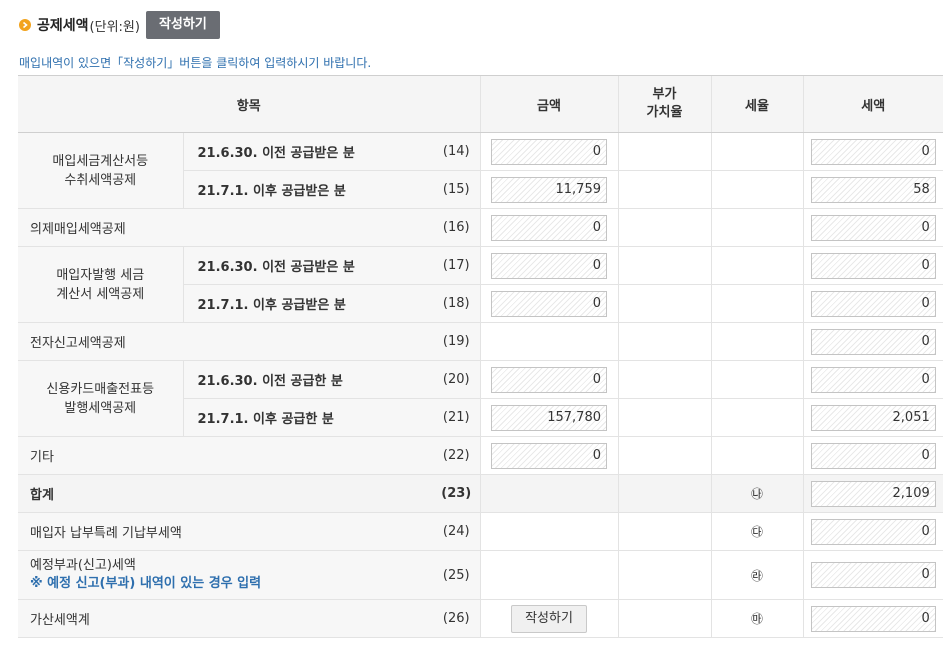 The image size is (951, 652). I want to click on row-code: (18), so click(456, 303).